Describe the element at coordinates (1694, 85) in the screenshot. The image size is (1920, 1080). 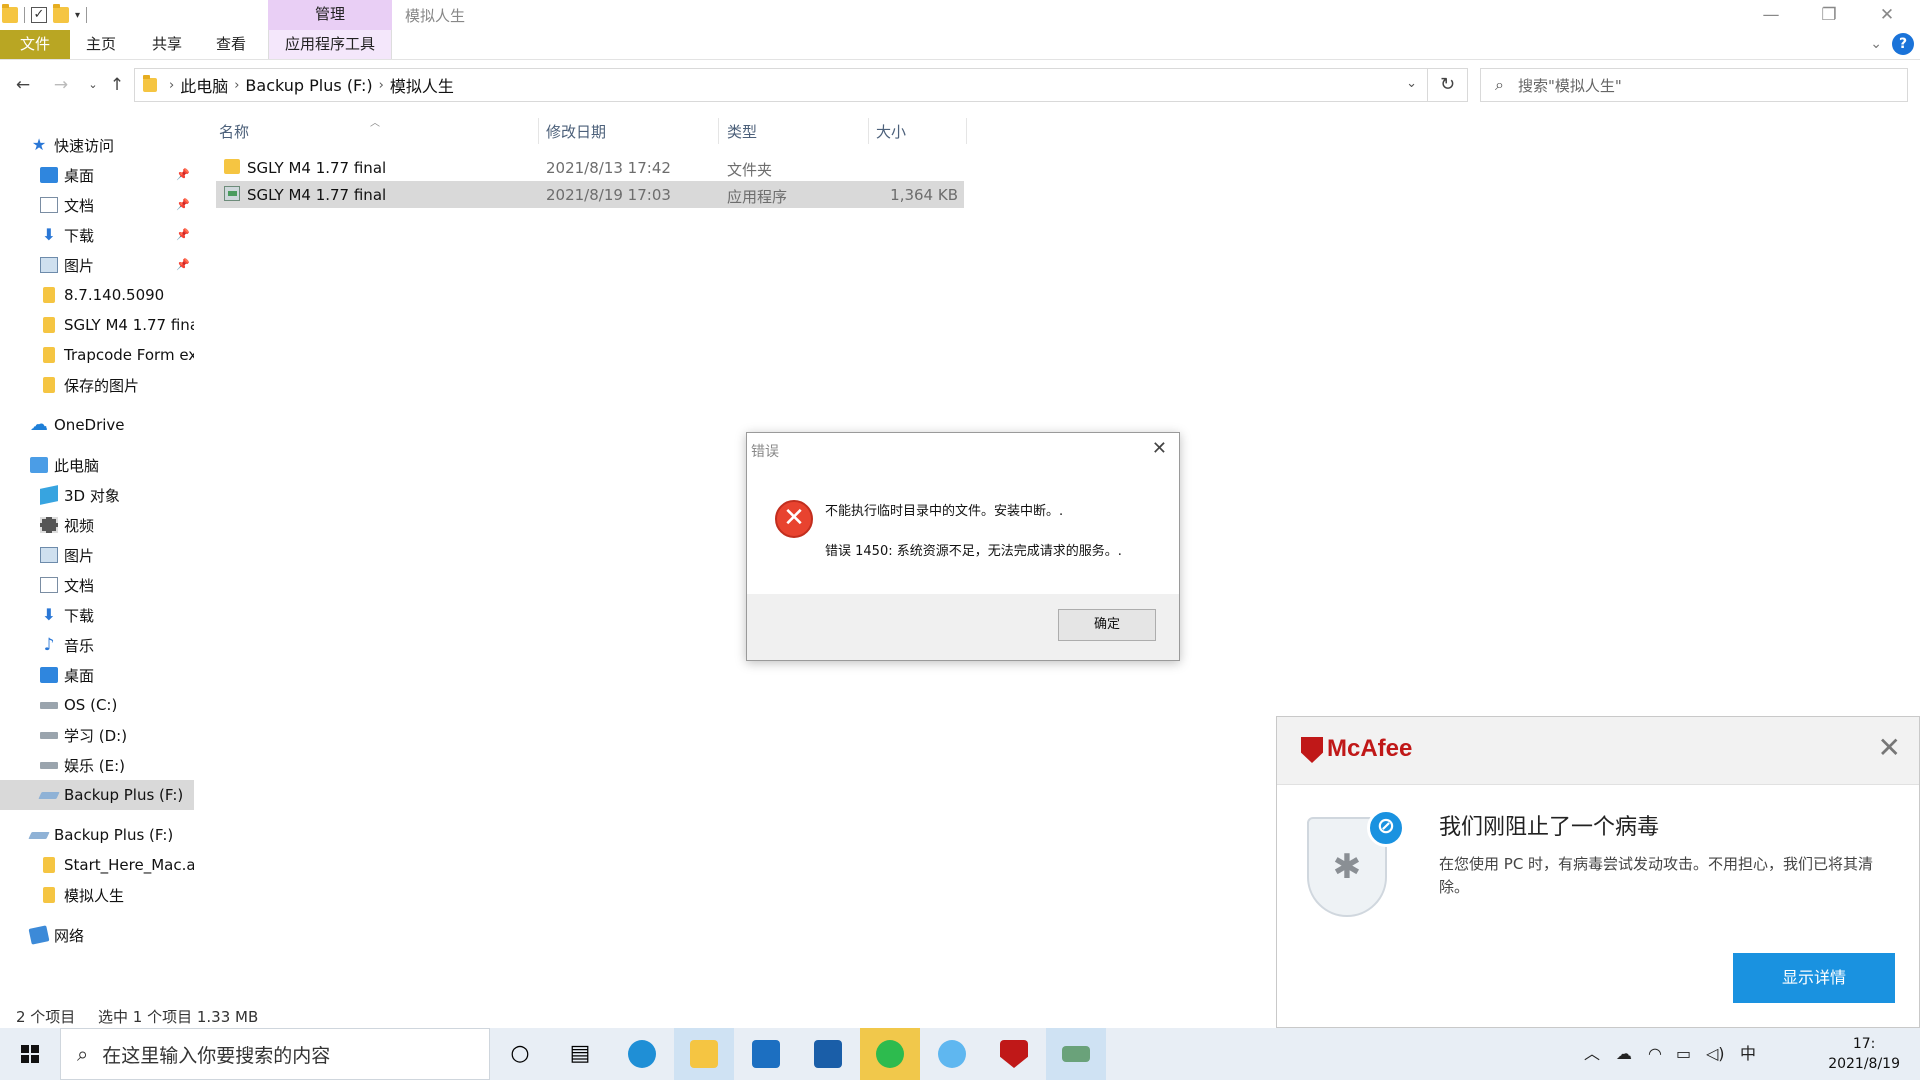
I see `search-box: ⌕ 搜索"模拟人生"` at that location.